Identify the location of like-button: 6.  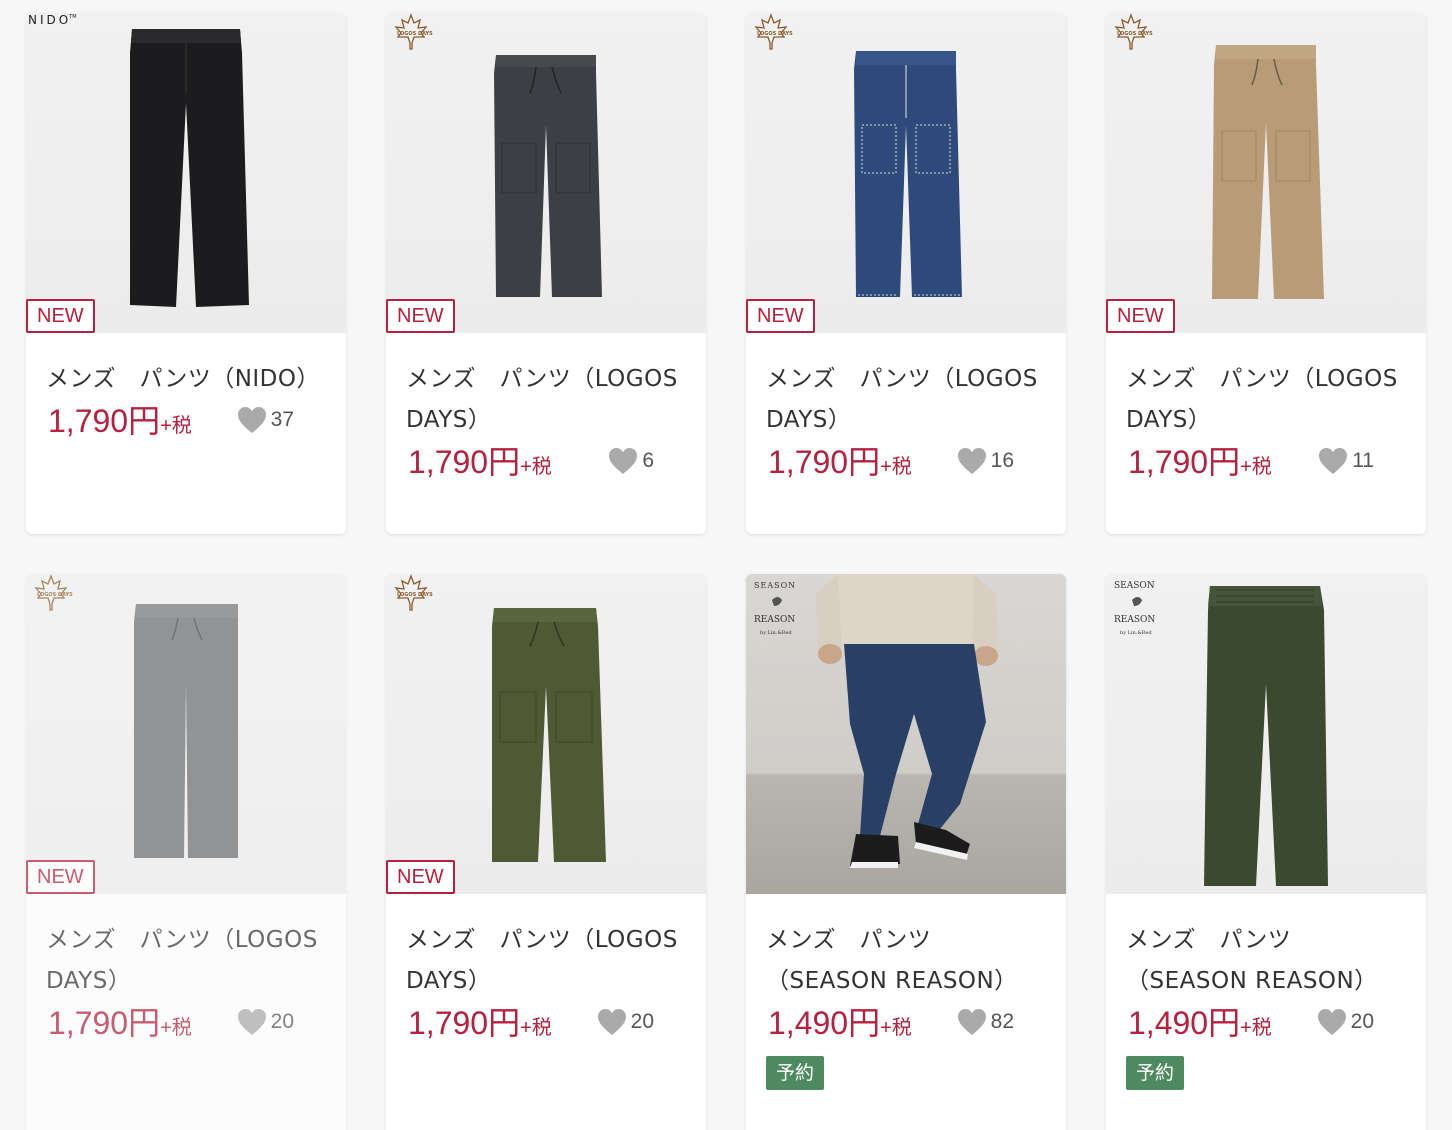
(631, 461).